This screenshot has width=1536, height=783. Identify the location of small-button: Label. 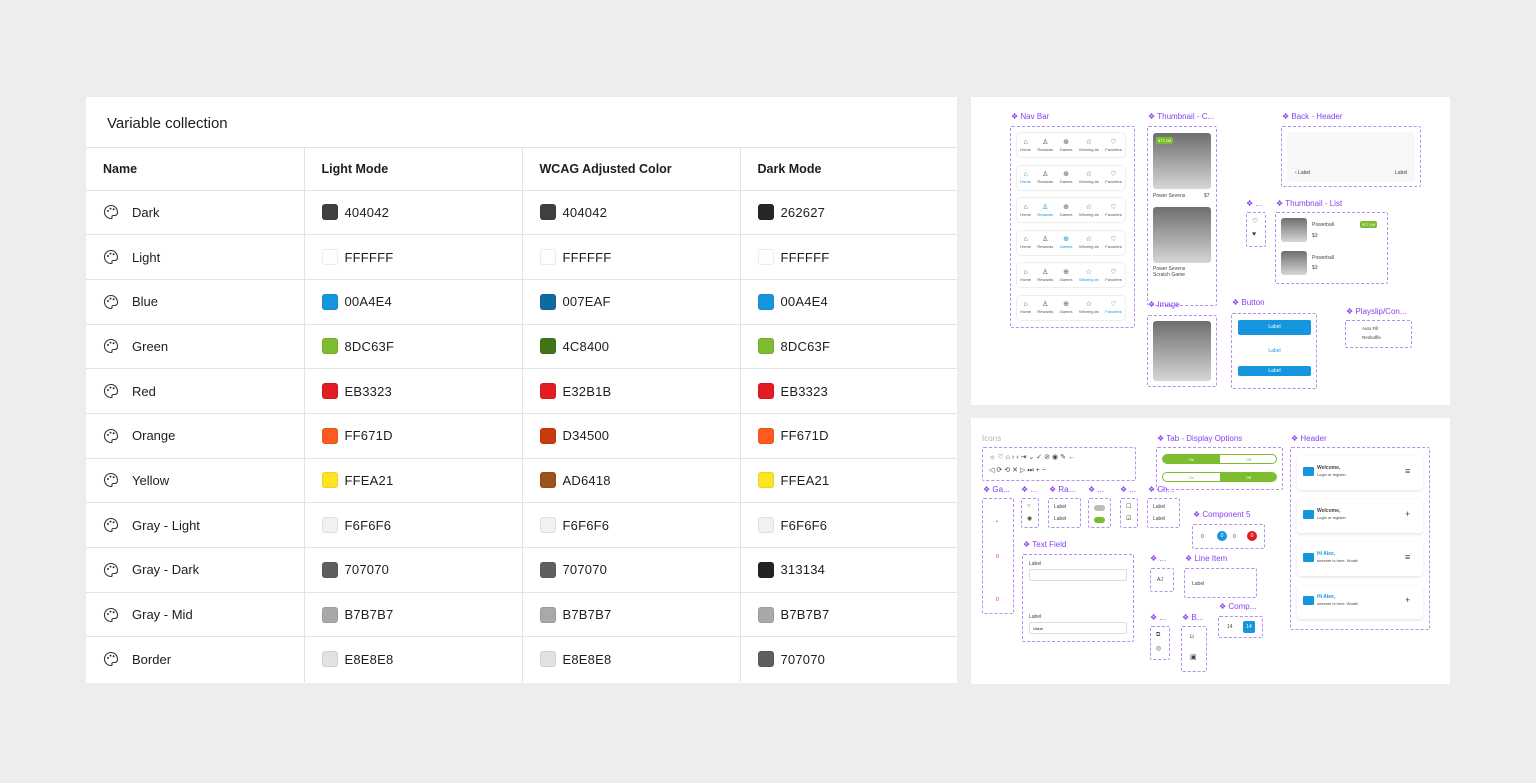
(1274, 371).